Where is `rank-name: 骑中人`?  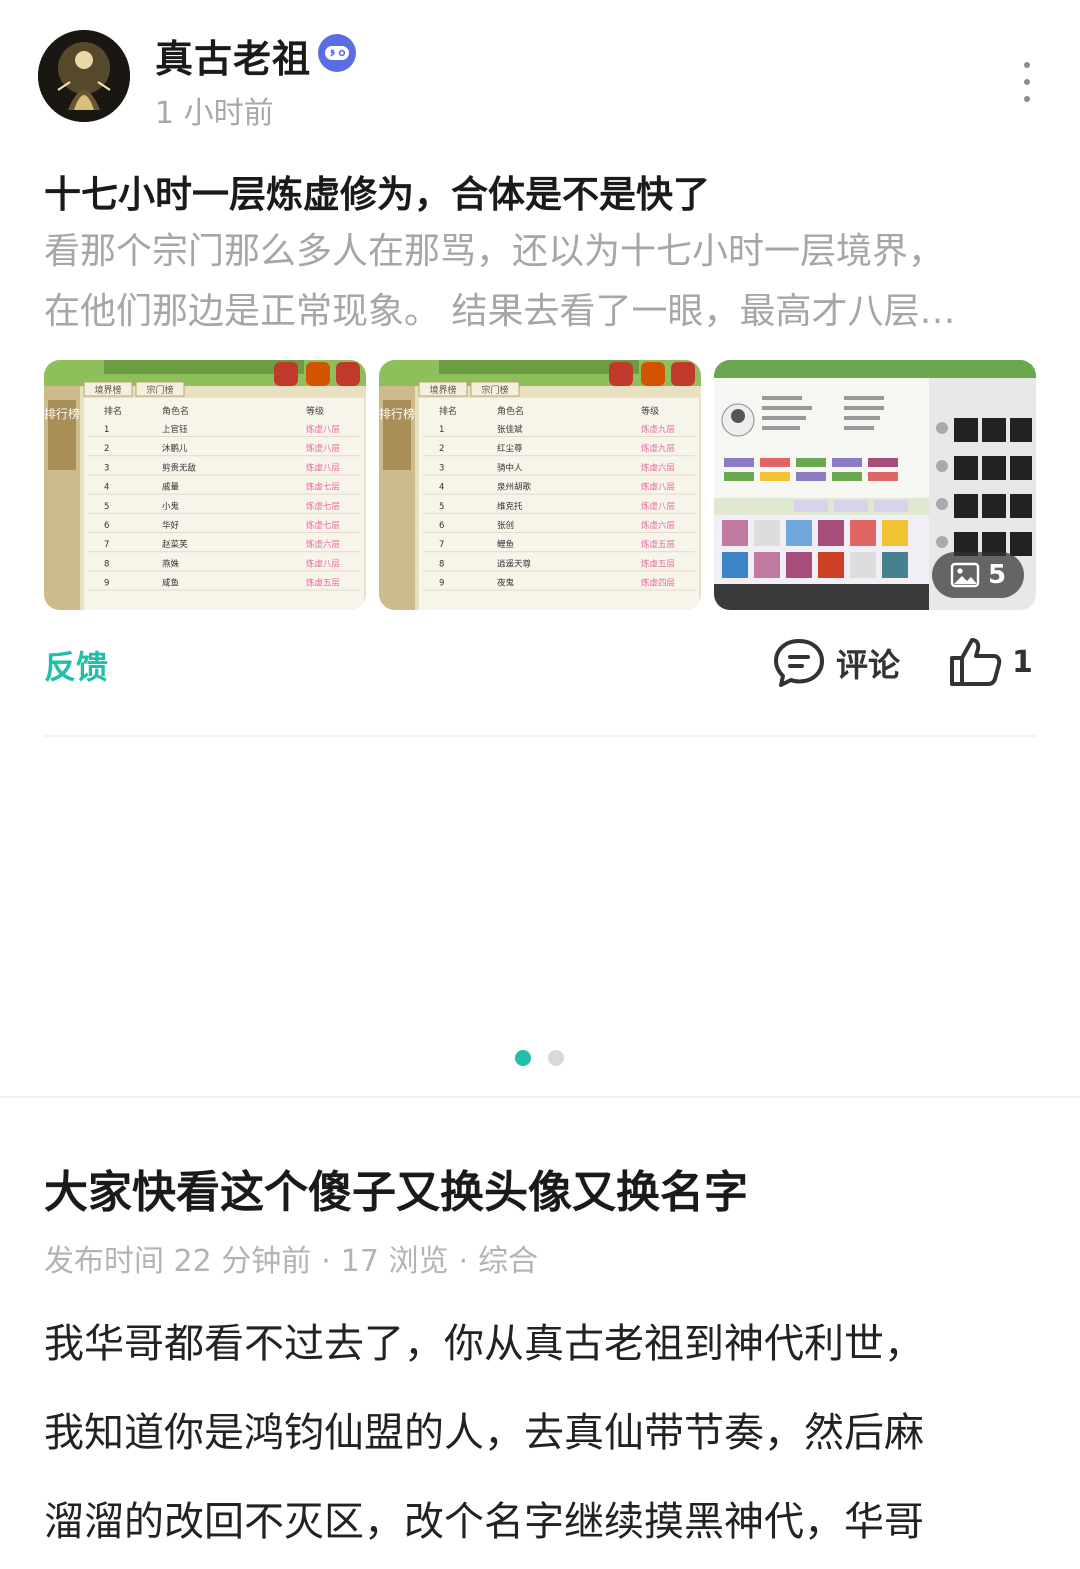
rank-name: 骑中人 is located at coordinates (510, 467).